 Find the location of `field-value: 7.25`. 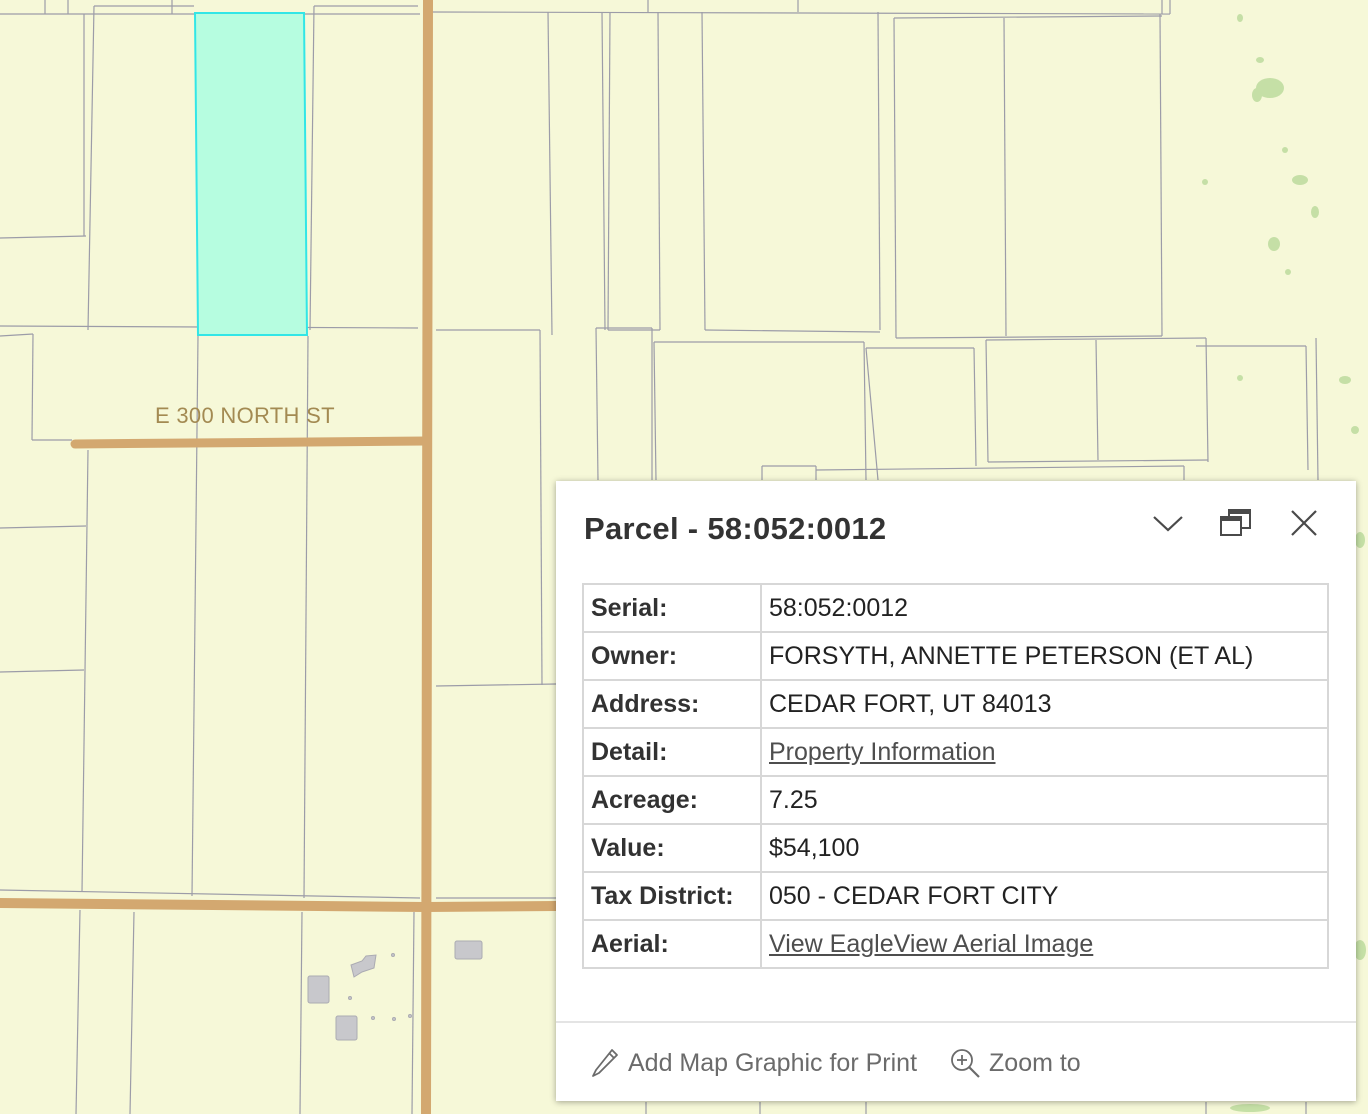

field-value: 7.25 is located at coordinates (1044, 800).